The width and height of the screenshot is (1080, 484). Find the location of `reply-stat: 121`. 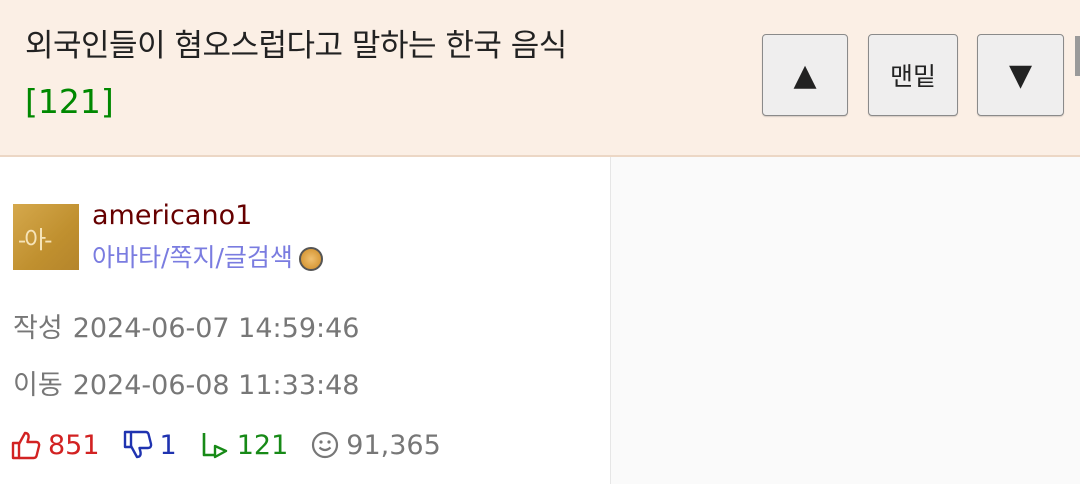

reply-stat: 121 is located at coordinates (244, 445).